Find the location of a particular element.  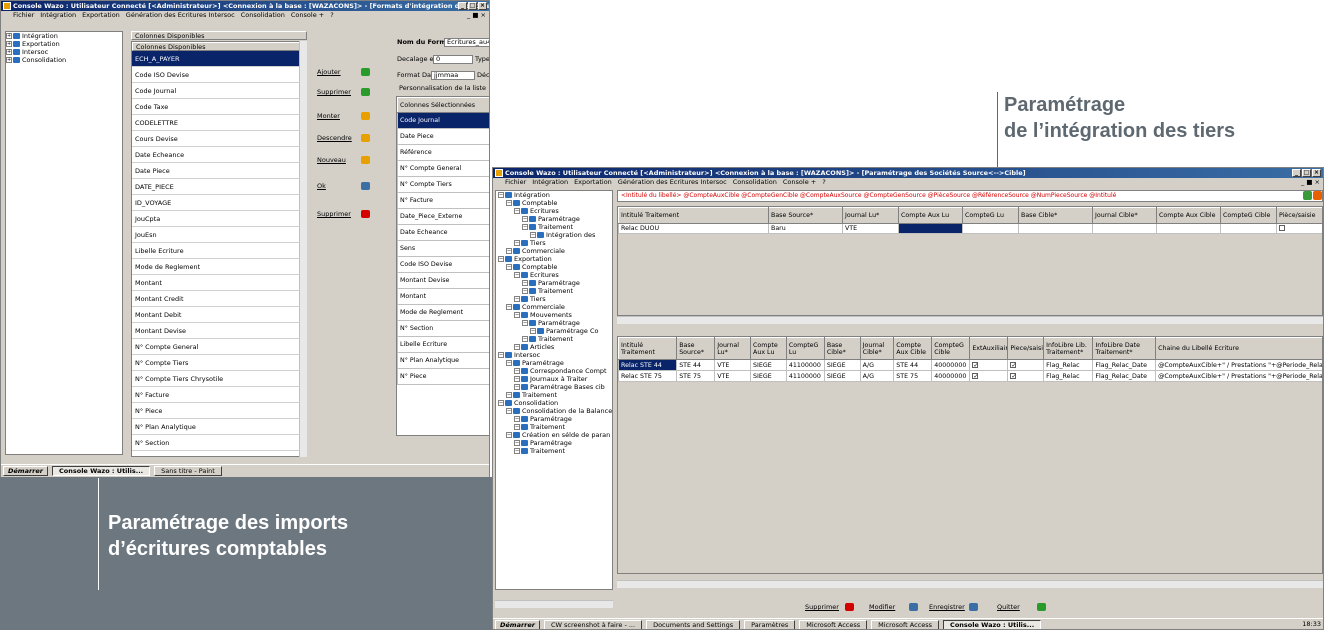

cell: STE 44 is located at coordinates (696, 365).